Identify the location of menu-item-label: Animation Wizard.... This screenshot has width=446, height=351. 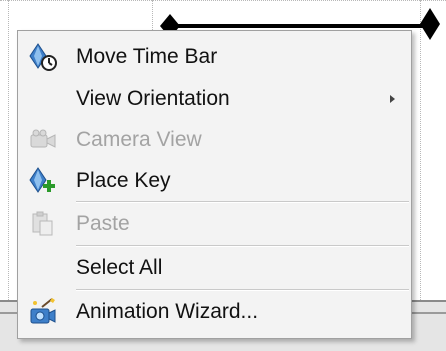
(167, 311).